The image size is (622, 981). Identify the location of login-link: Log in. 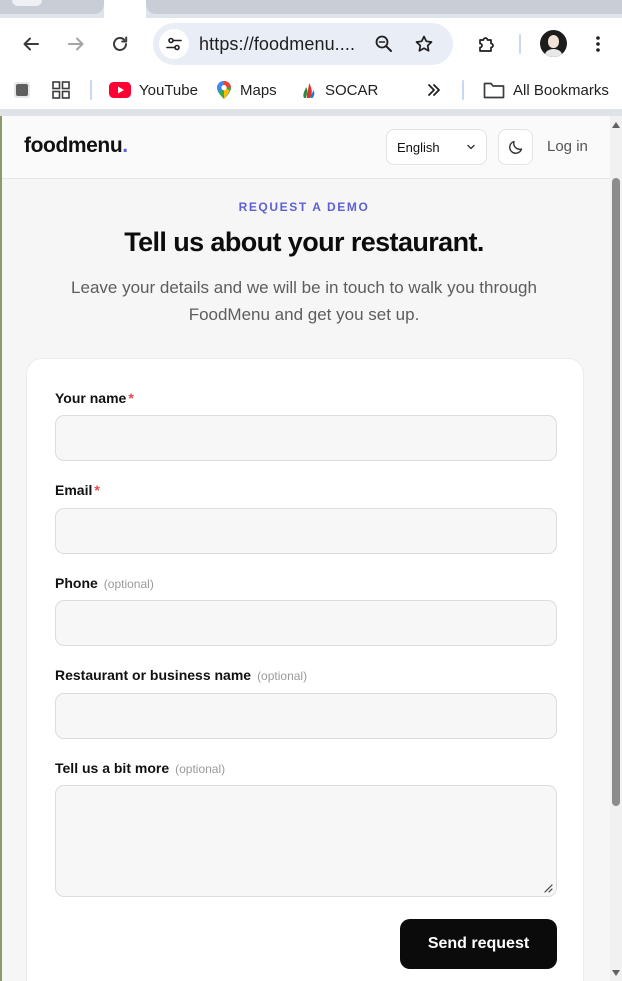
(567, 146).